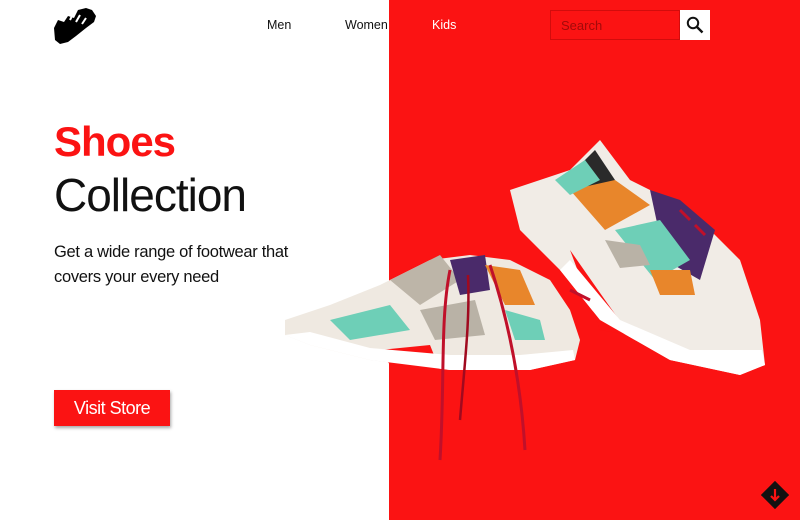 Image resolution: width=800 pixels, height=520 pixels. I want to click on nav-item-women: Women, so click(366, 26).